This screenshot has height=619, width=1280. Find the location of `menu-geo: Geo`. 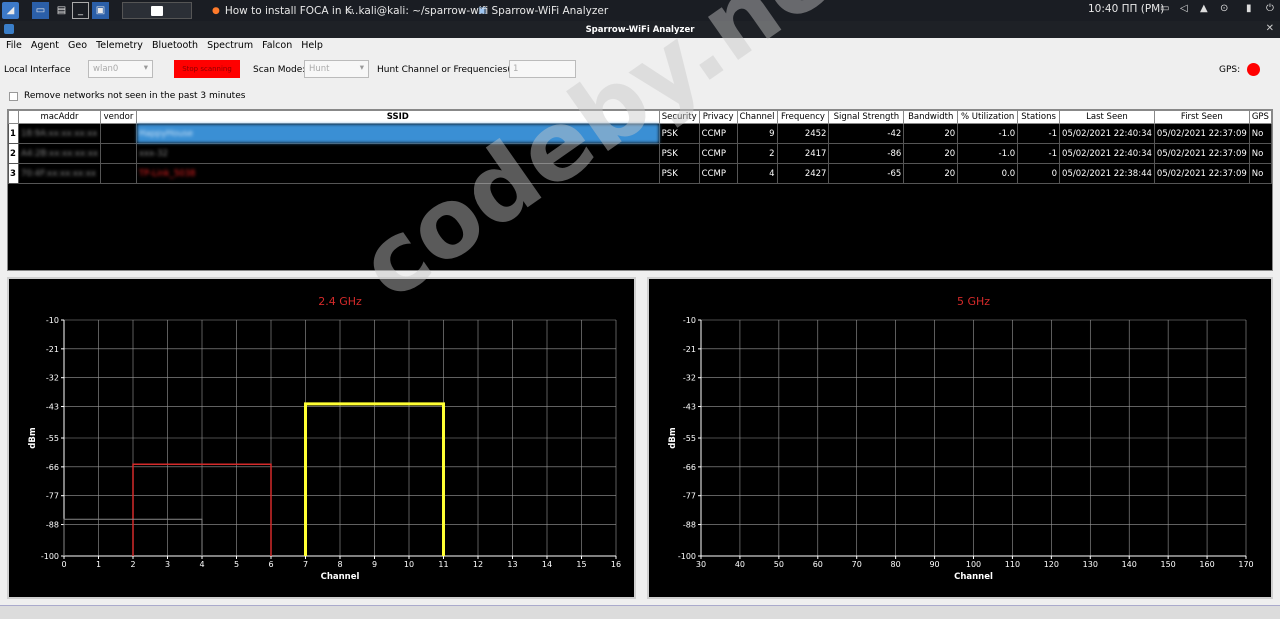

menu-geo: Geo is located at coordinates (77, 45).